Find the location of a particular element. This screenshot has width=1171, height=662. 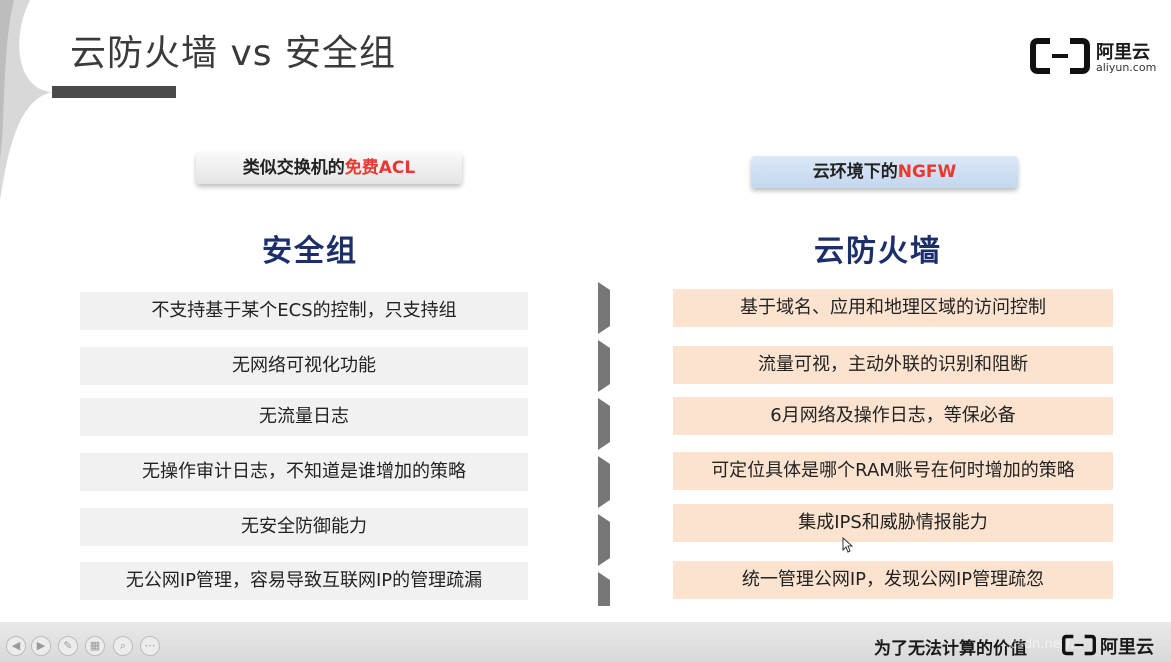

title-underline-bar is located at coordinates (114, 92).